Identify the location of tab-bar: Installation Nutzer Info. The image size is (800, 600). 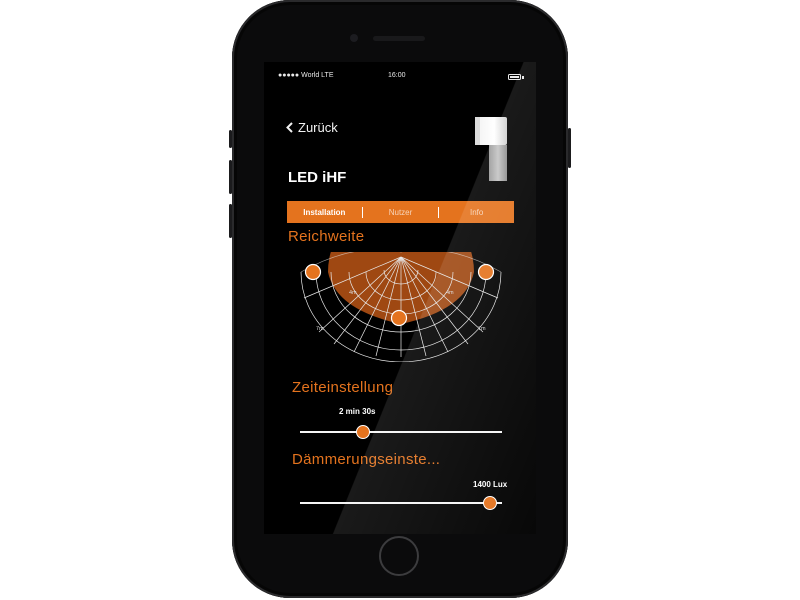
(400, 212).